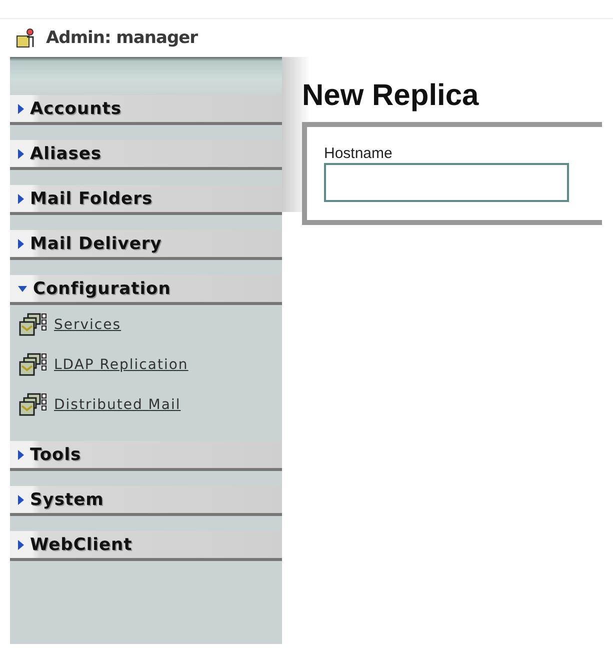  I want to click on field-label: Hostname, so click(359, 153).